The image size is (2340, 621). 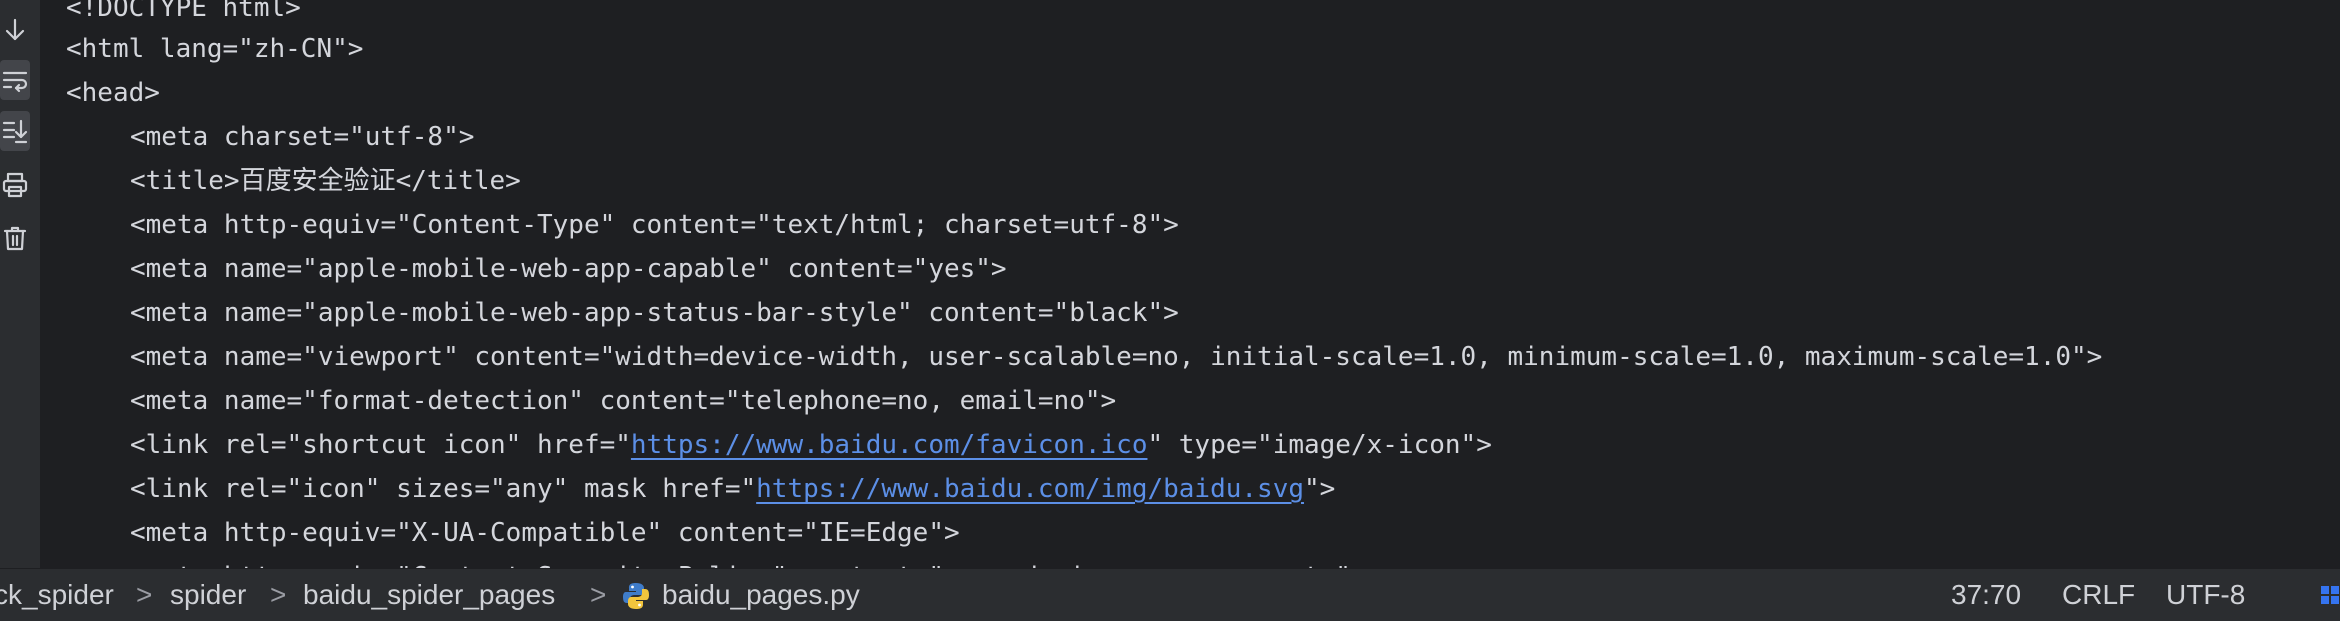 What do you see at coordinates (636, 596) in the screenshot?
I see `python-file-icon` at bounding box center [636, 596].